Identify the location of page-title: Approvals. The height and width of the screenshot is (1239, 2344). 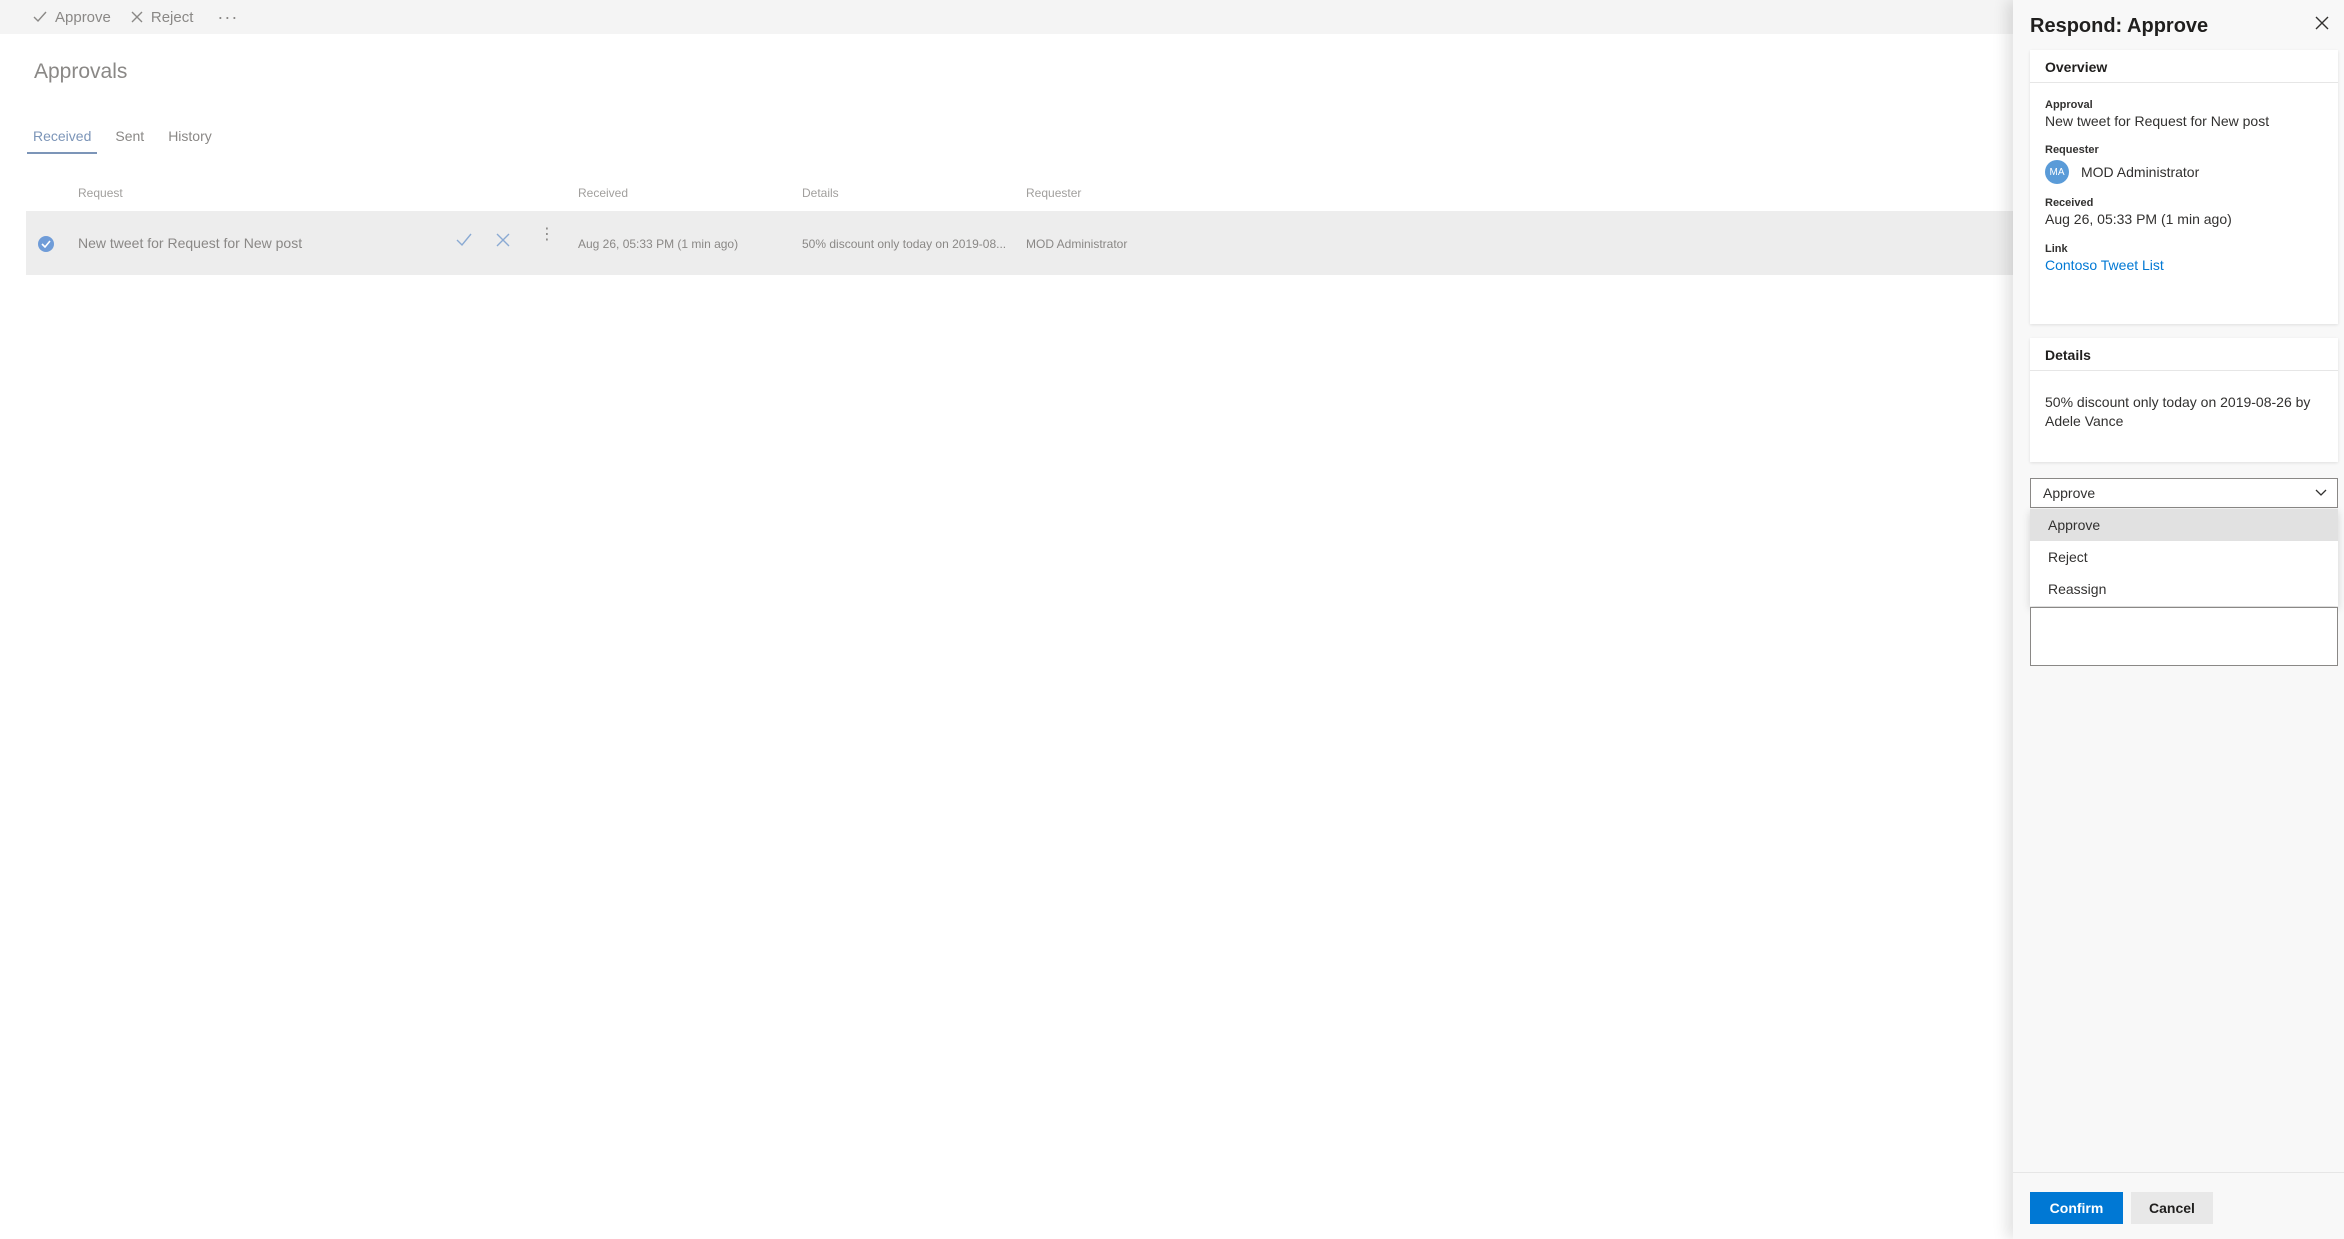
(81, 71).